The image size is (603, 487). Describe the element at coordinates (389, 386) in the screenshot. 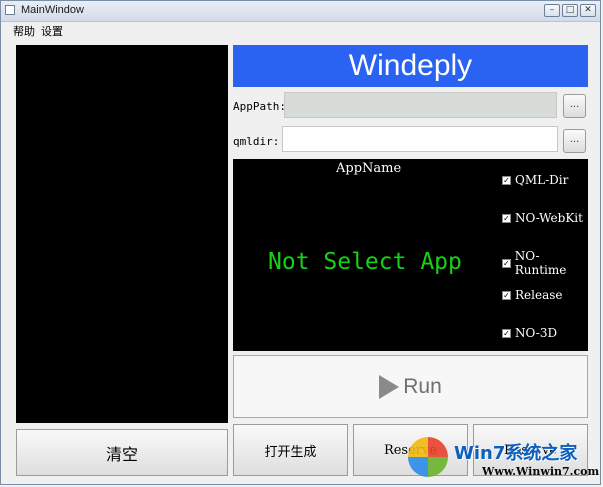

I see `play-icon` at that location.